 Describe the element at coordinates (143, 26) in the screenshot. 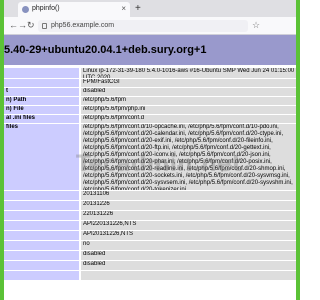

I see `address-bar: php56.example.com` at that location.